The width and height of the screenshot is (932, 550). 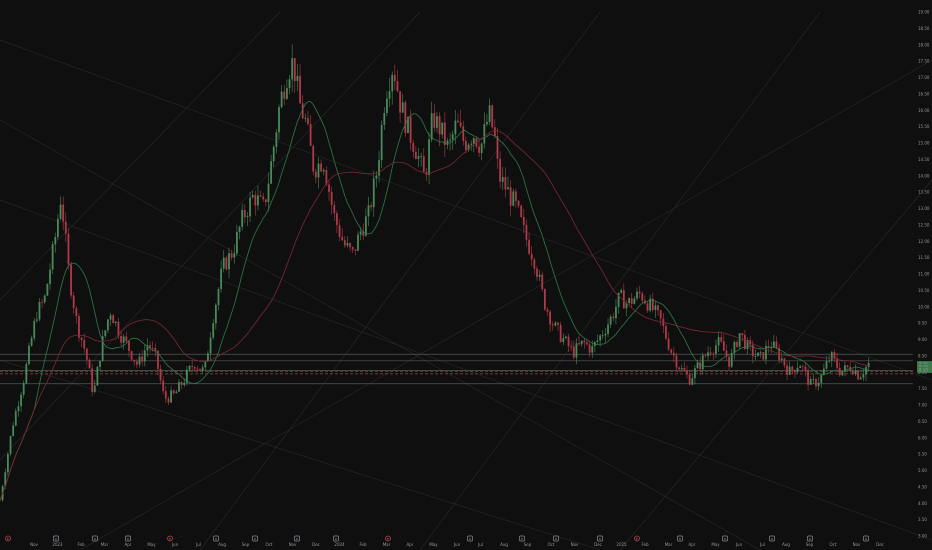 I want to click on x-tick-label: Nov, so click(x=857, y=544).